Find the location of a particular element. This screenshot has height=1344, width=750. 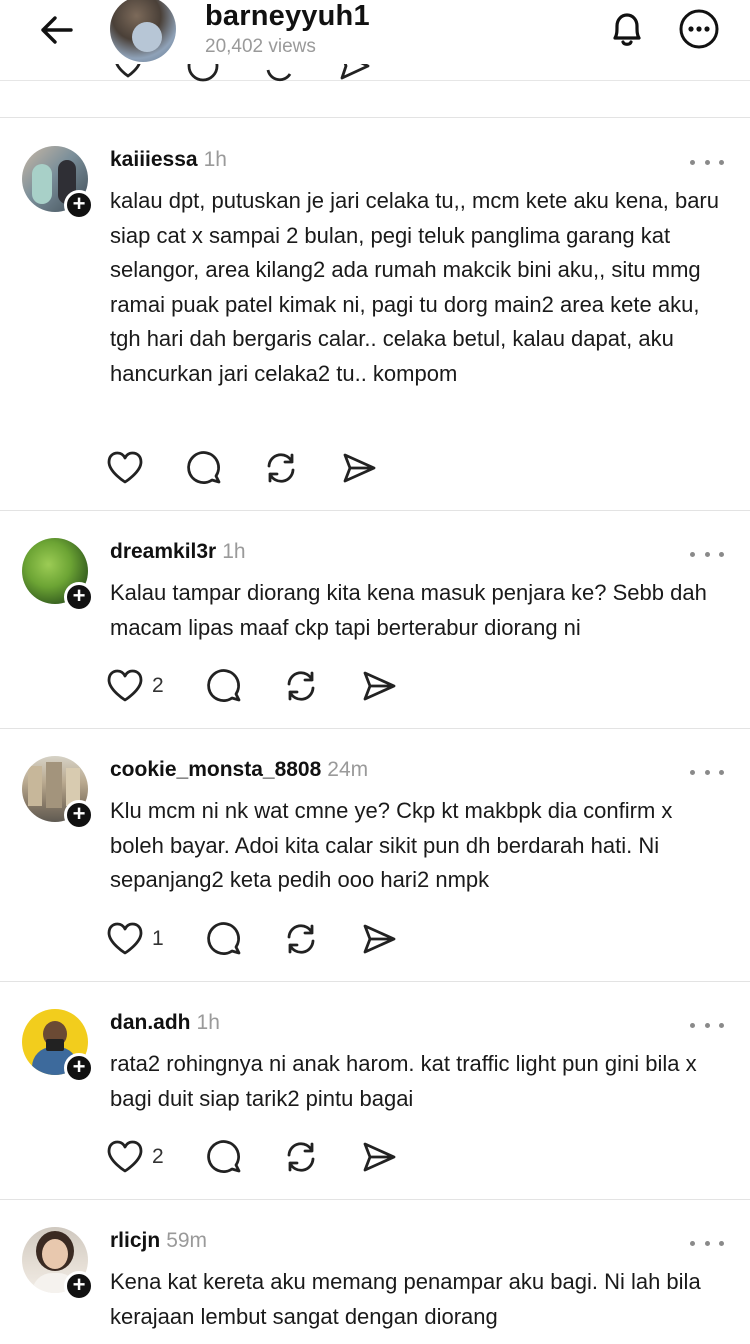

post-time: 24m is located at coordinates (348, 769).